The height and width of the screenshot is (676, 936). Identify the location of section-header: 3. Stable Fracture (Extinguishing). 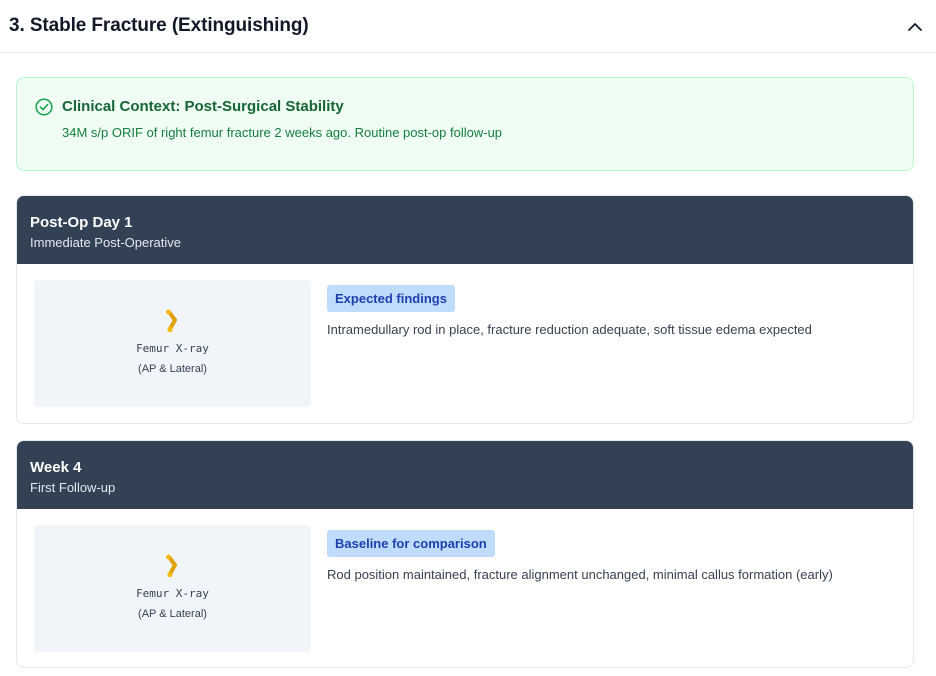
(468, 26).